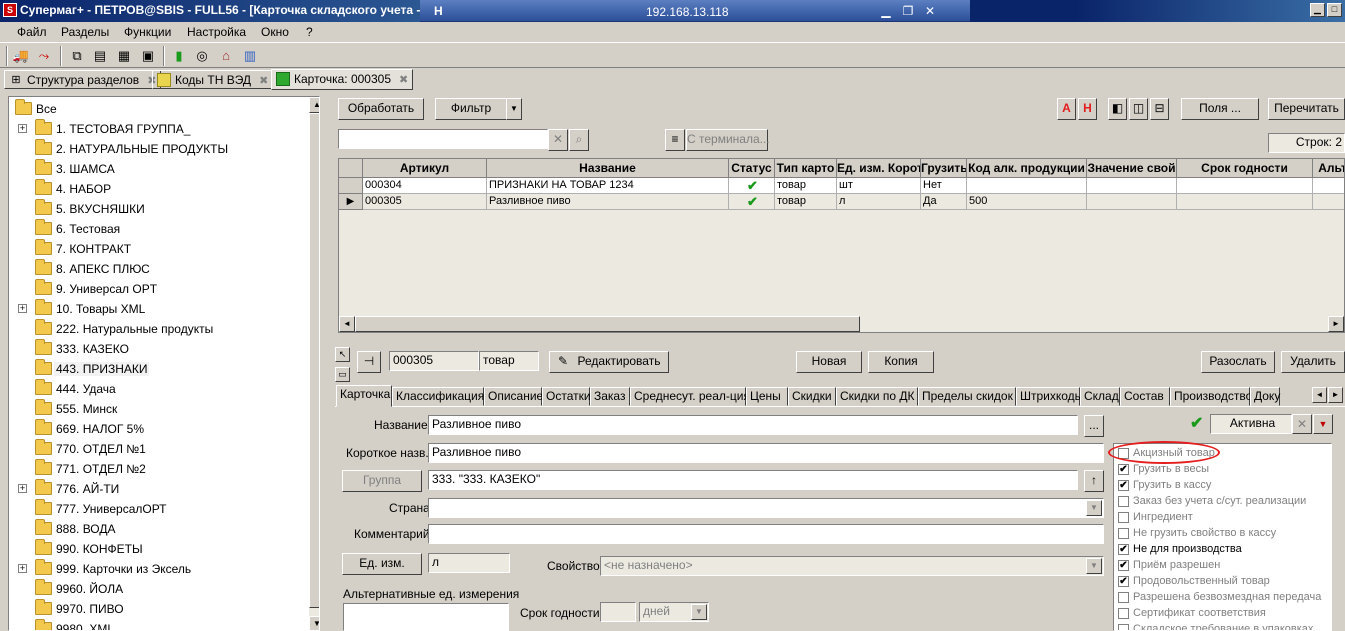 The image size is (1345, 631). I want to click on shelf-life-field, so click(618, 612).